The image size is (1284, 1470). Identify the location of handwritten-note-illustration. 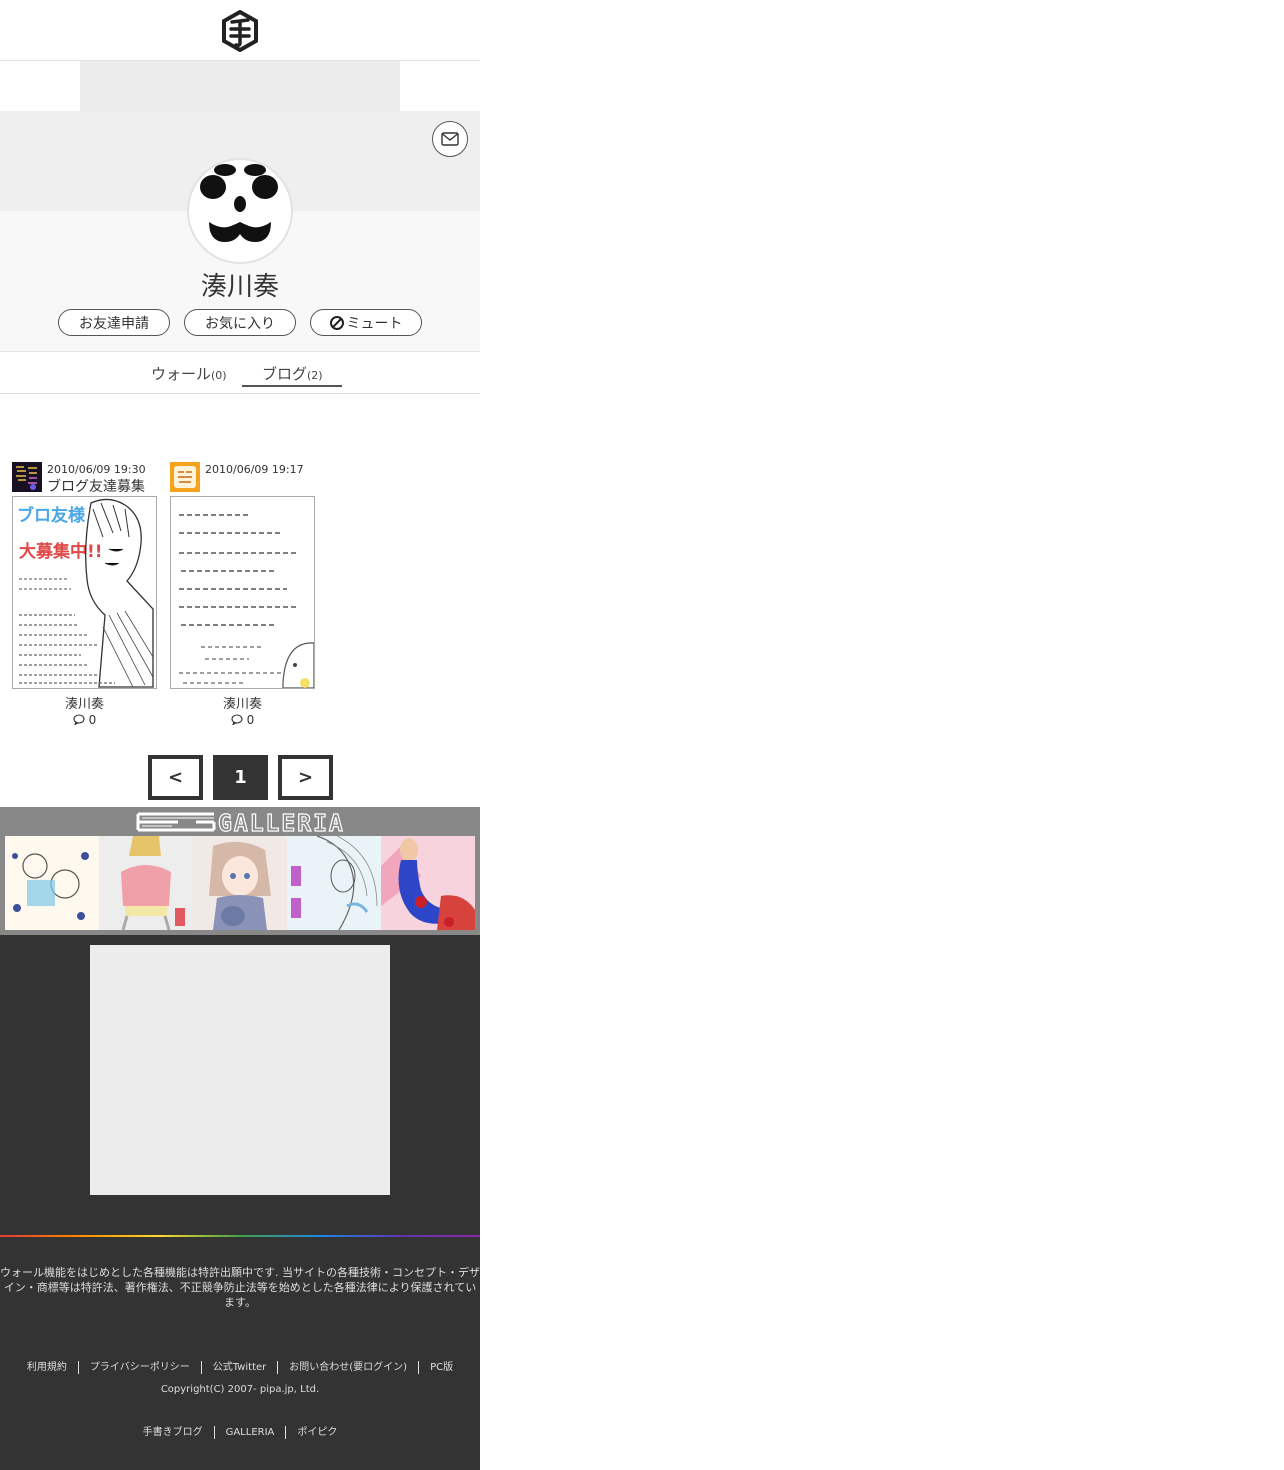
(246, 601).